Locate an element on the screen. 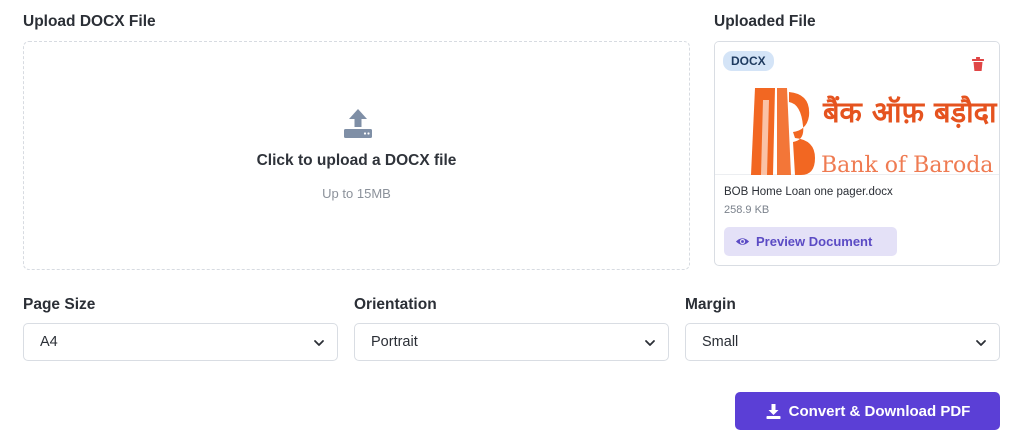 The image size is (1024, 437). eye-icon is located at coordinates (742, 241).